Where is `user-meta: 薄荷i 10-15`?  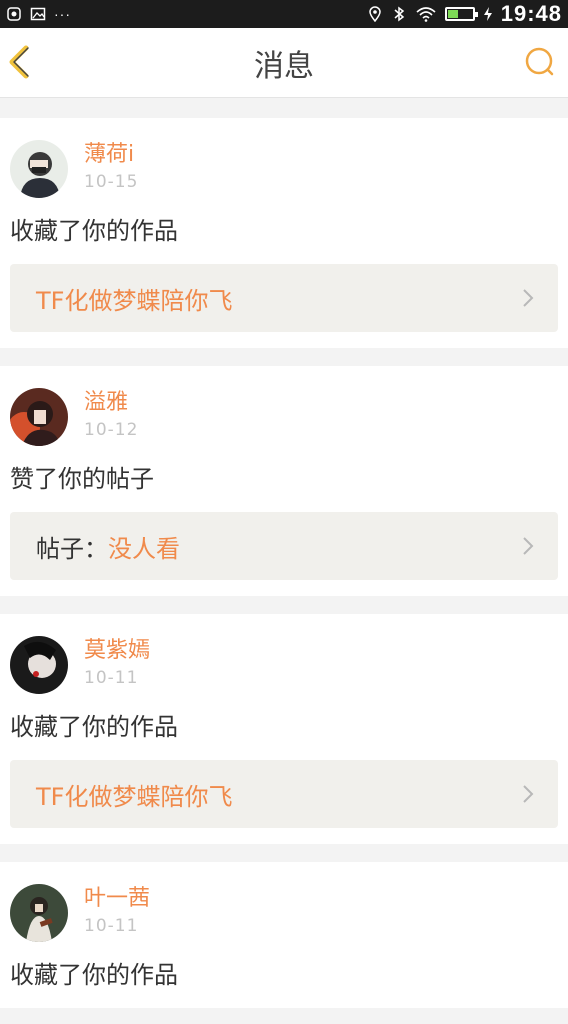 user-meta: 薄荷i 10-15 is located at coordinates (111, 167).